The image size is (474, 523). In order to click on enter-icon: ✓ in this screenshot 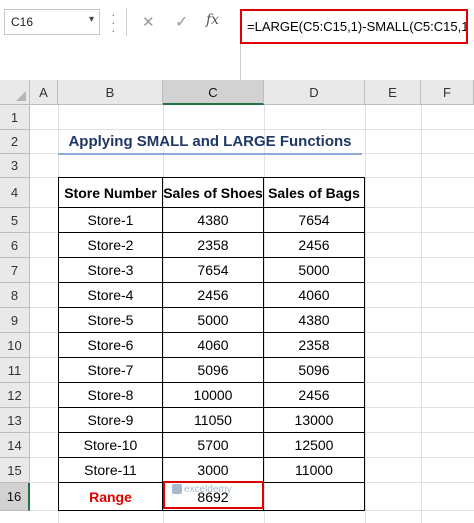, I will do `click(181, 22)`.